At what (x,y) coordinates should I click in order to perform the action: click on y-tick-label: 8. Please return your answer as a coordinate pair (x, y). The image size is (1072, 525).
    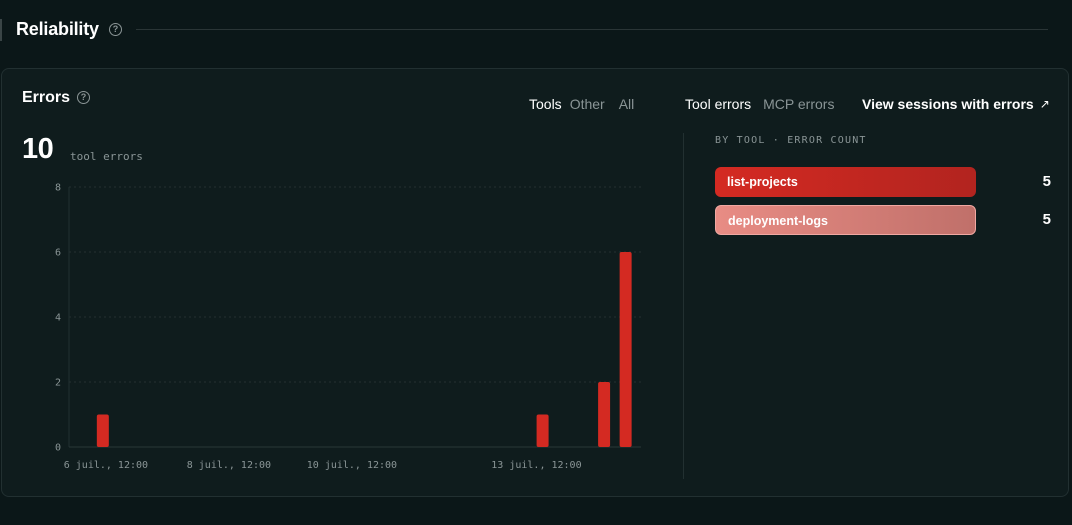
    Looking at the image, I should click on (58, 188).